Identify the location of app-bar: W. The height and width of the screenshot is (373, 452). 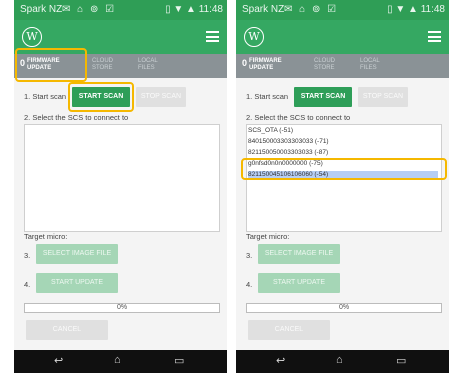
(342, 37).